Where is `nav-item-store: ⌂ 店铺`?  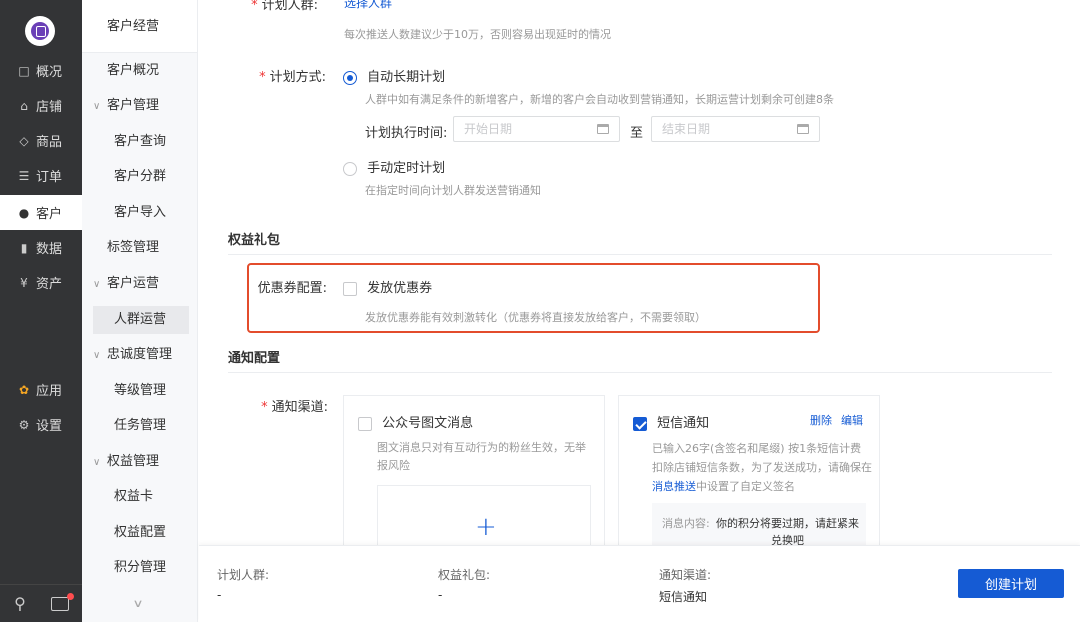
nav-item-store: ⌂ 店铺 is located at coordinates (41, 105).